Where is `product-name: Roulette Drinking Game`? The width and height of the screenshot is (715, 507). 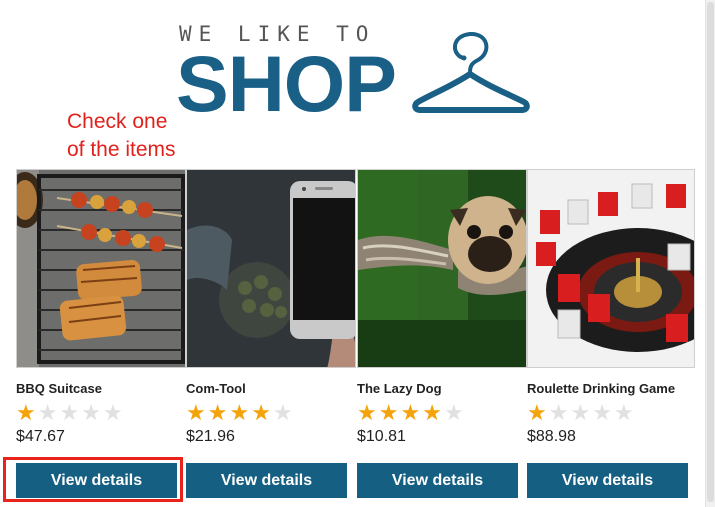 product-name: Roulette Drinking Game is located at coordinates (607, 389).